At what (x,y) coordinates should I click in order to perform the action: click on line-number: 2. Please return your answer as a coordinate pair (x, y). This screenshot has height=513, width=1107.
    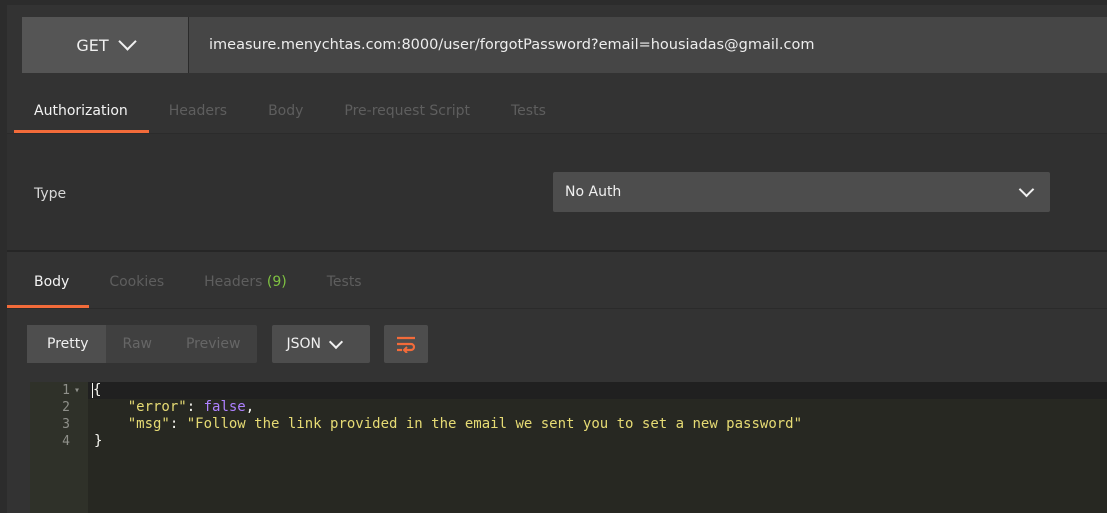
    Looking at the image, I should click on (66, 407).